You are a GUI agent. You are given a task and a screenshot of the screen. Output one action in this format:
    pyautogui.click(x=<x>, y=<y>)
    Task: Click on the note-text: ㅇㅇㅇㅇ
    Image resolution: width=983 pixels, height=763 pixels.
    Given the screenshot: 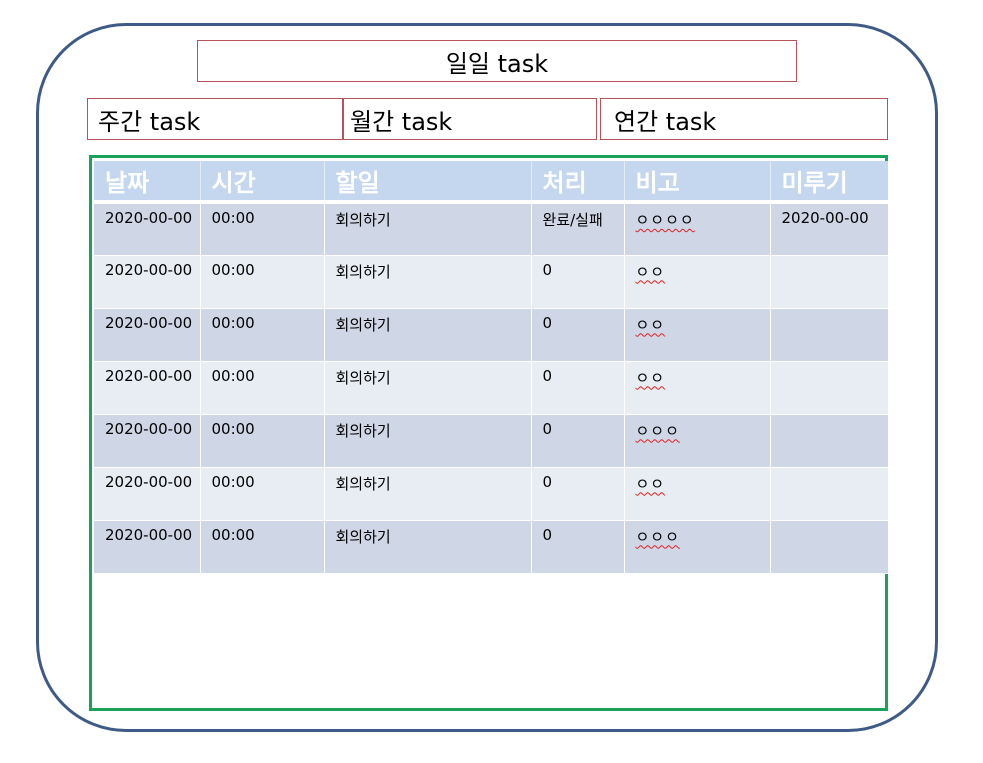 What is the action you would take?
    pyautogui.click(x=665, y=220)
    